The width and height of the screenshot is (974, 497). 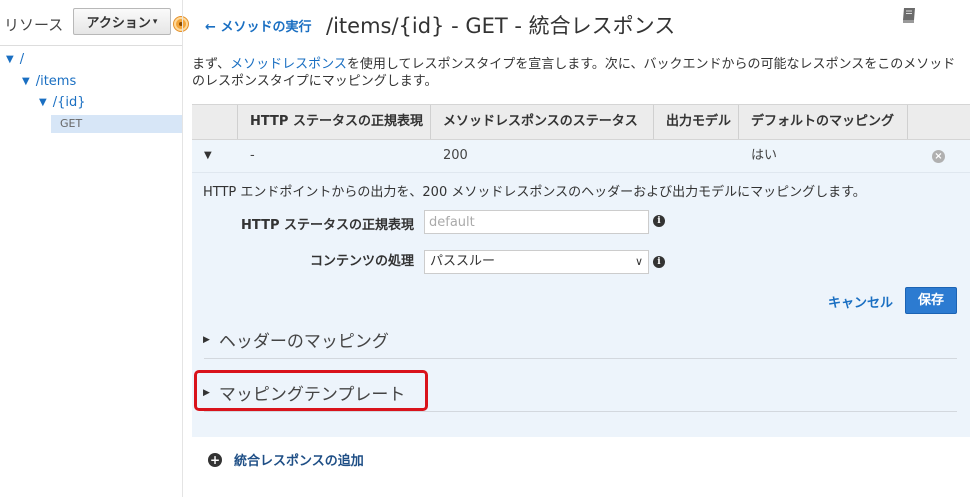 I want to click on actions-dropdown-button: アクション ▾, so click(x=122, y=21).